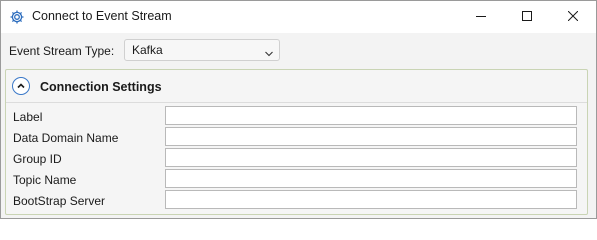 The width and height of the screenshot is (597, 240). I want to click on title-bar: Connect to Event Stream, so click(298, 17).